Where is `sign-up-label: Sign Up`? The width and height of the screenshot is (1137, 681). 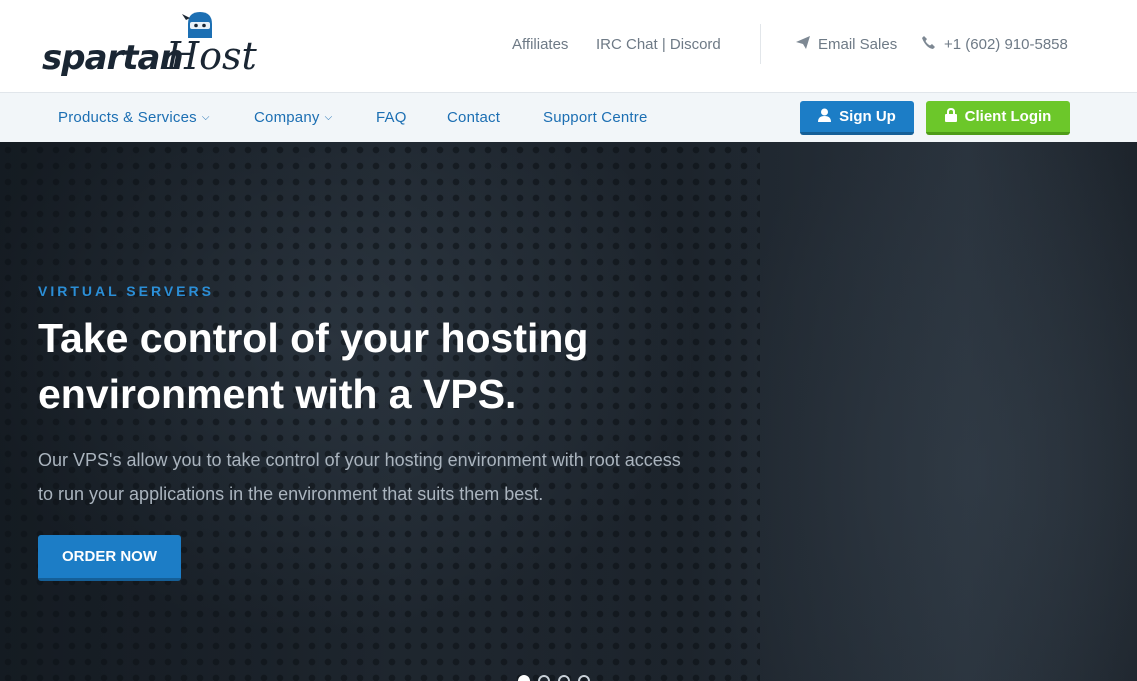
sign-up-label: Sign Up is located at coordinates (867, 116).